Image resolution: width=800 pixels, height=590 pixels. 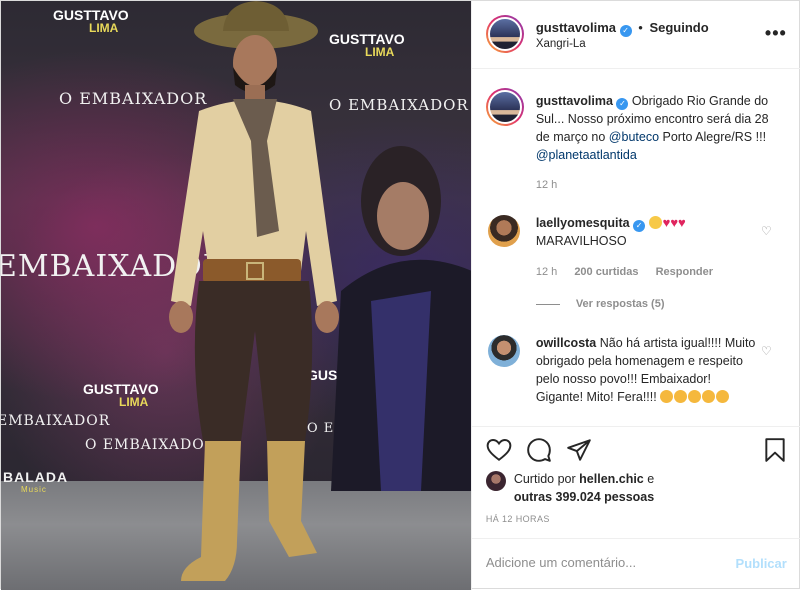 What do you see at coordinates (546, 185) in the screenshot?
I see `caption-age: 12 h` at bounding box center [546, 185].